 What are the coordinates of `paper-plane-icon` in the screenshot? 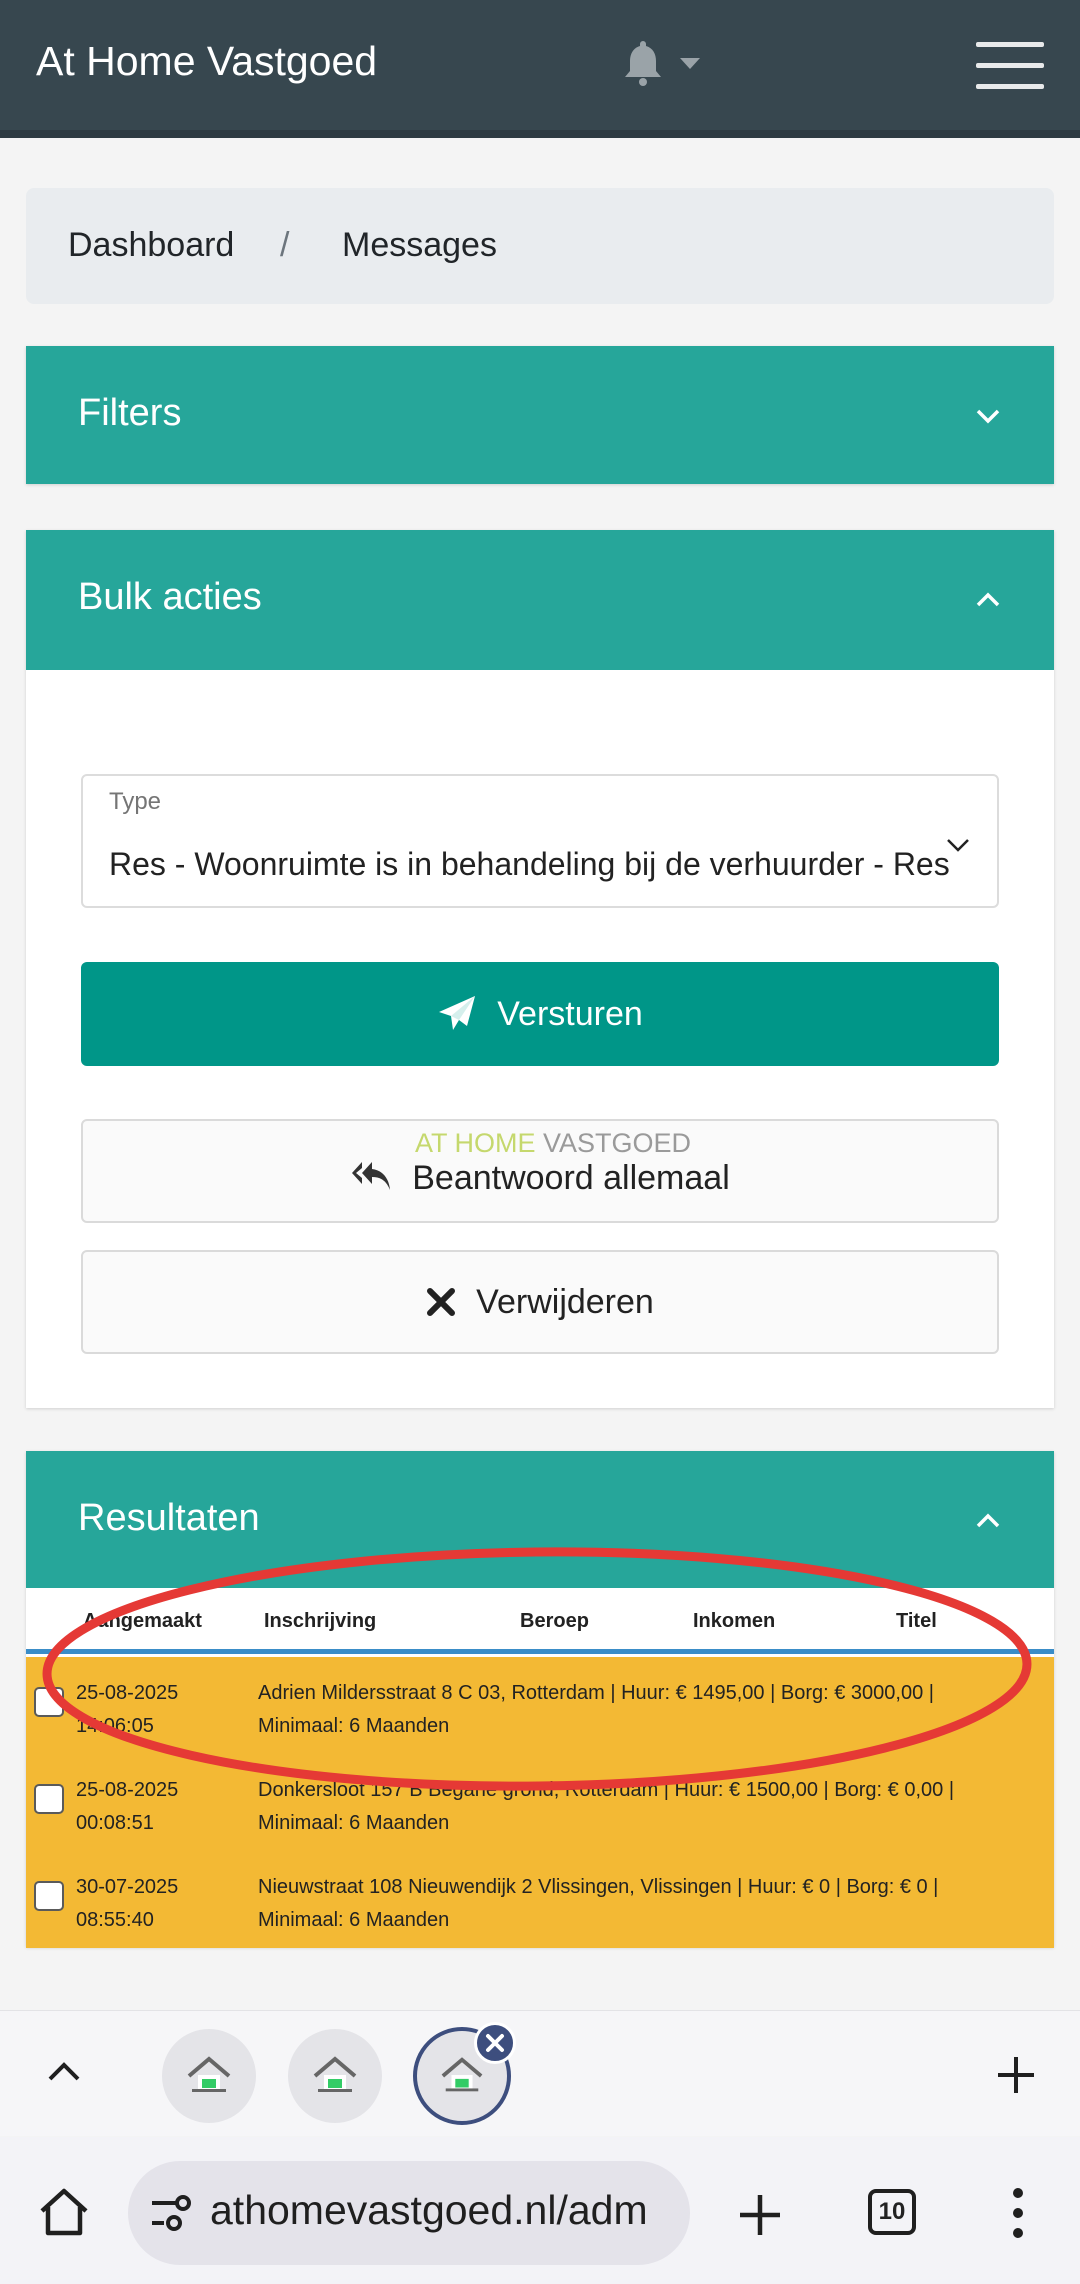 It's located at (457, 1013).